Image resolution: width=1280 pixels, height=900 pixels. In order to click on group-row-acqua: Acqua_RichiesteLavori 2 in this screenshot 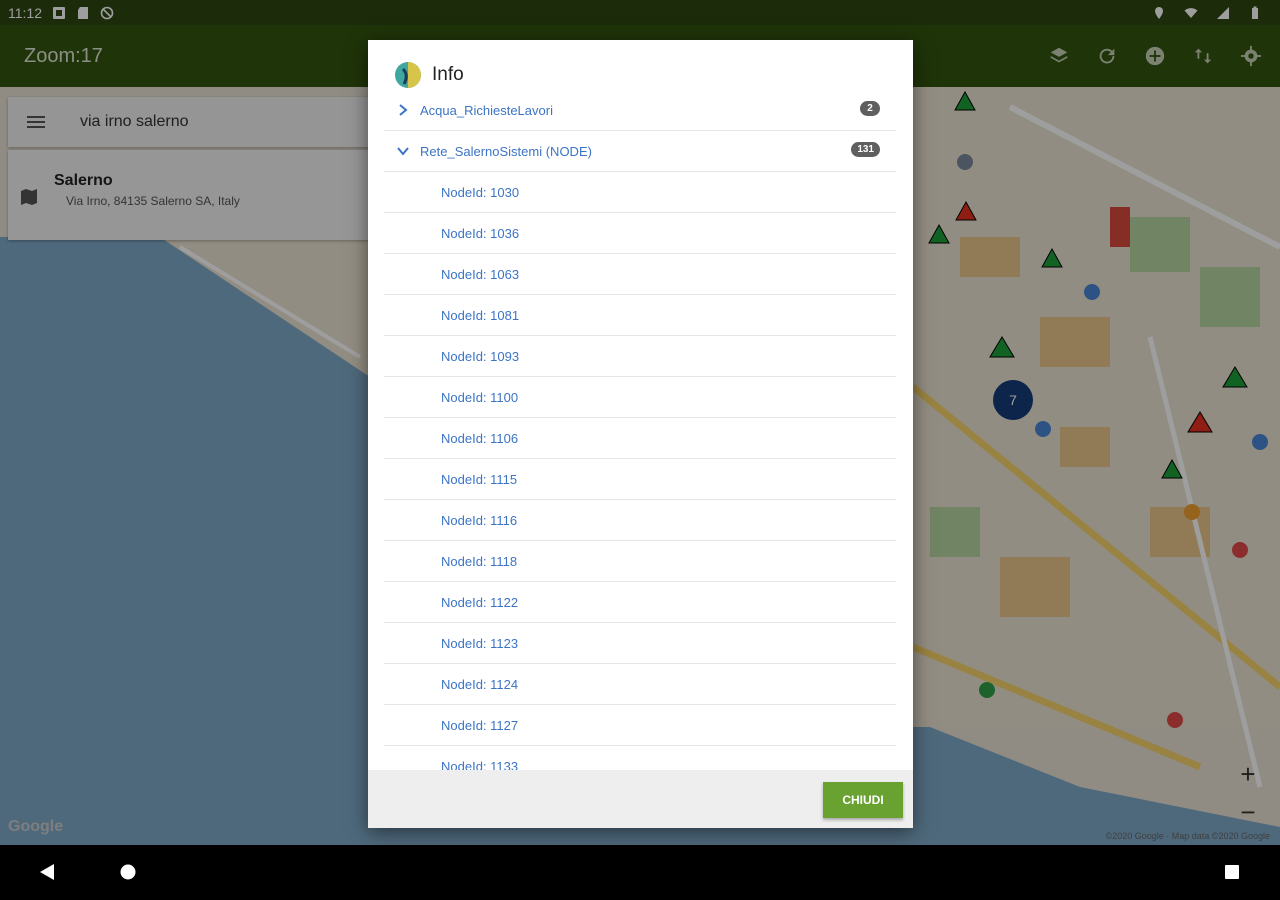, I will do `click(640, 110)`.